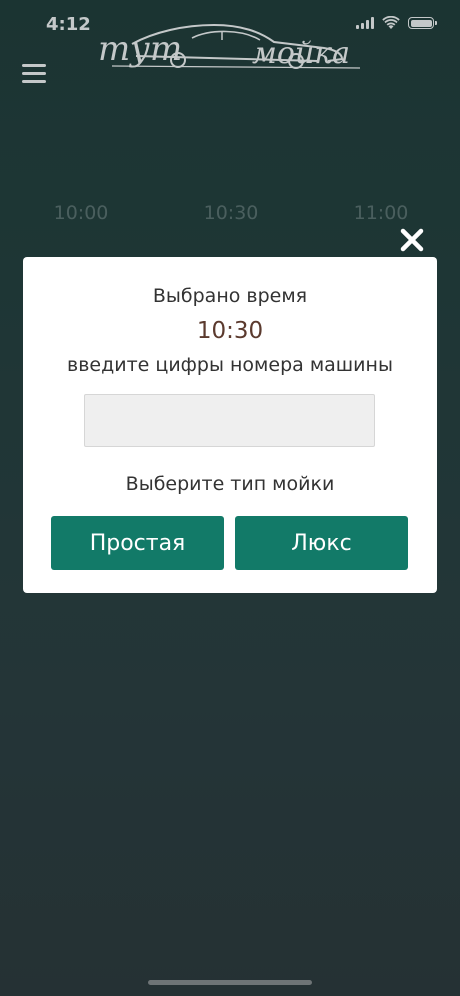 The image size is (460, 996). Describe the element at coordinates (230, 982) in the screenshot. I see `home-indicator` at that location.